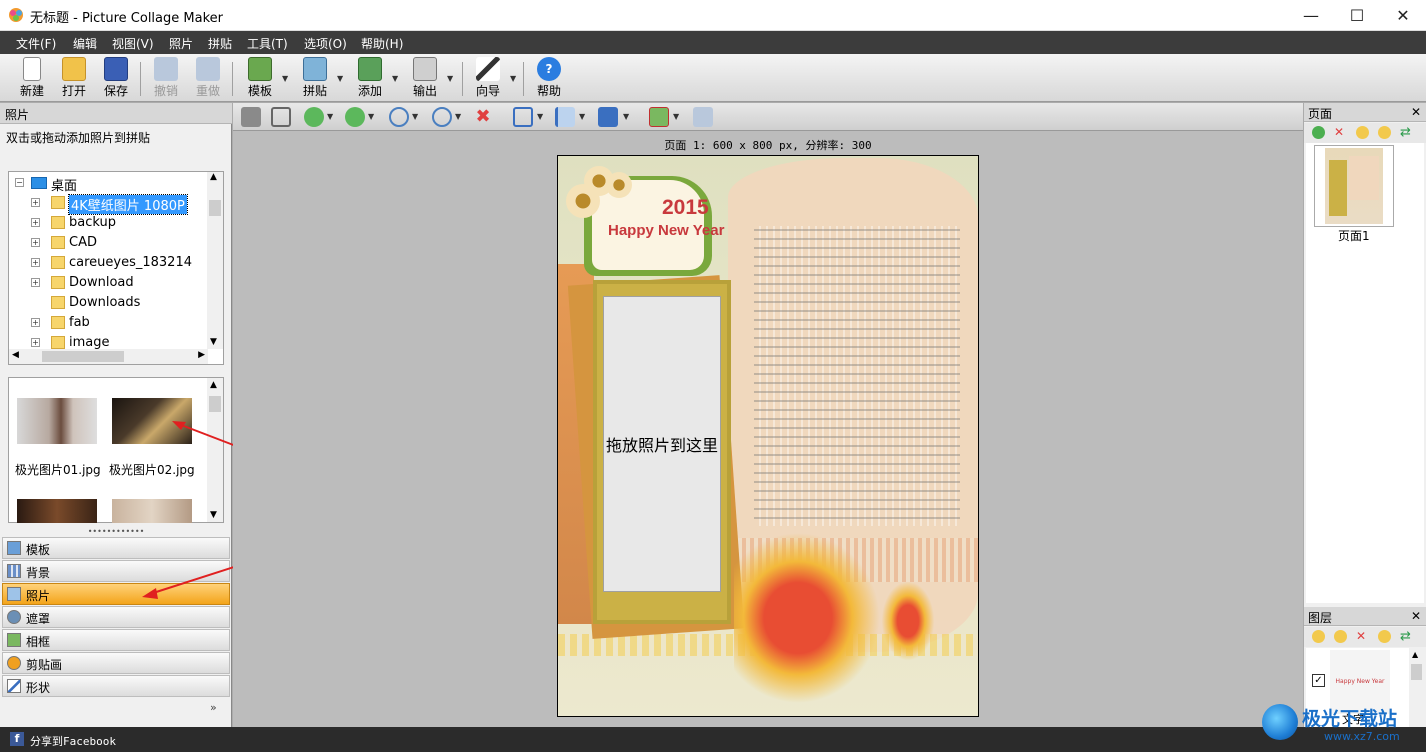 This screenshot has height=752, width=1426. Describe the element at coordinates (662, 444) in the screenshot. I see `photo-drop-zone: 拖放照片到这里` at that location.